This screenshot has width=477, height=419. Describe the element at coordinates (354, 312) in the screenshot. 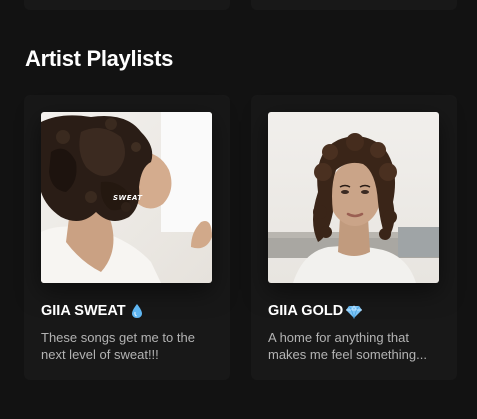

I see `diamond-icon` at that location.